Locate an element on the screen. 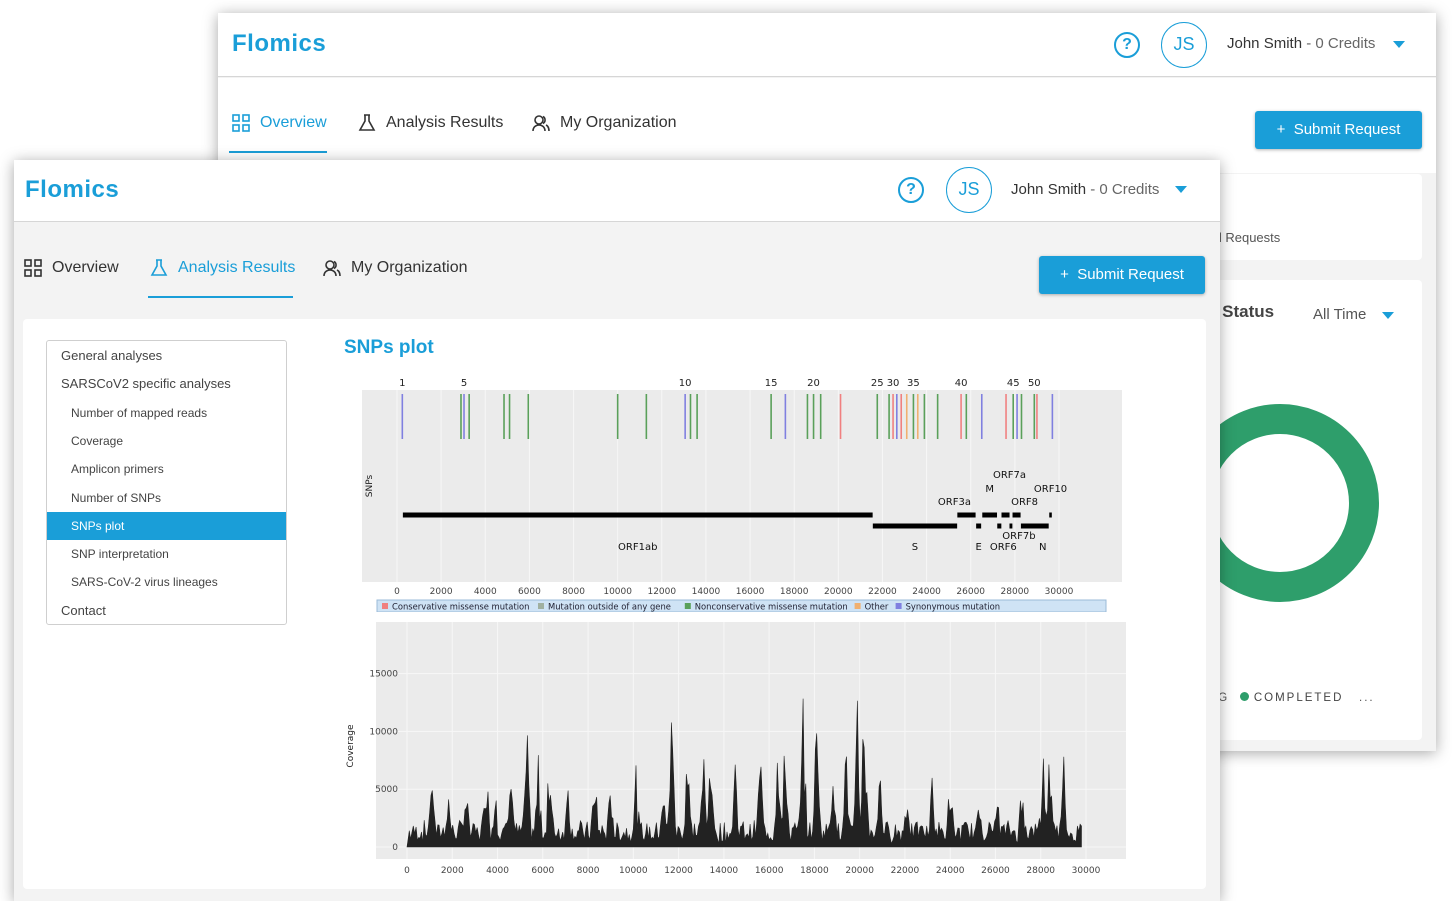 This screenshot has width=1452, height=901. y-tick-label: 5000 is located at coordinates (386, 790).